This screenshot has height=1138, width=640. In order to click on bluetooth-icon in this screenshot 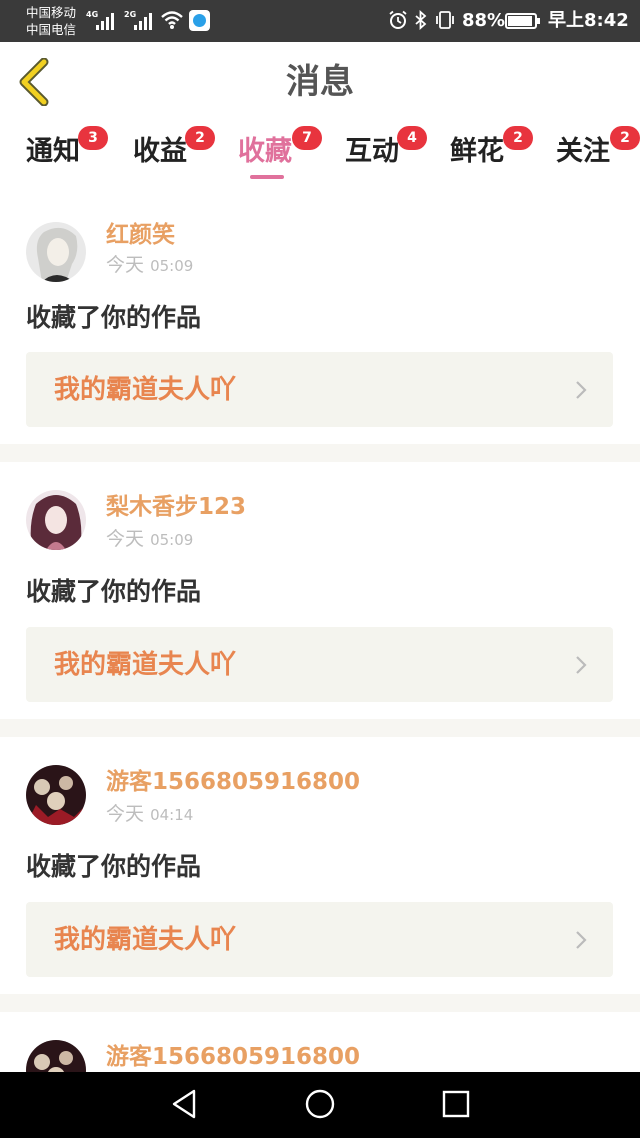, I will do `click(421, 20)`.